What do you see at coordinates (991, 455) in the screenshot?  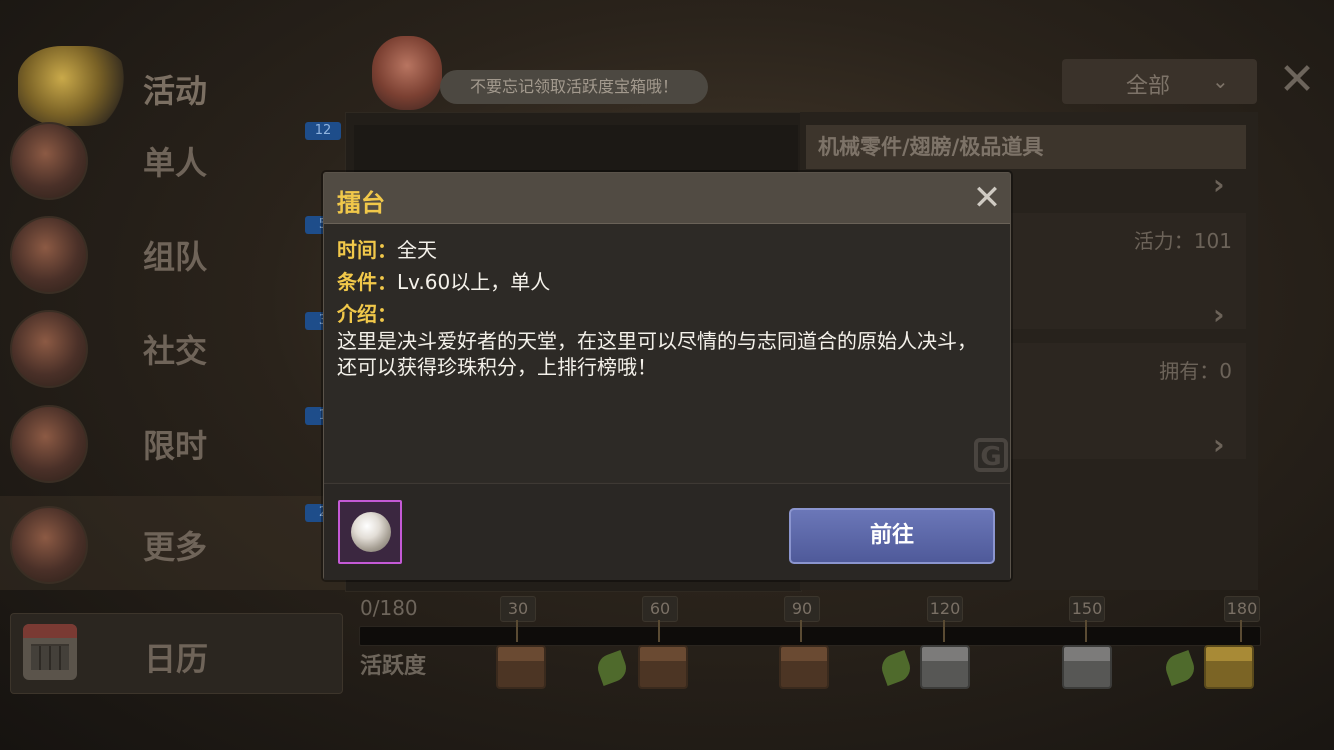 I see `watermark-logo: G` at bounding box center [991, 455].